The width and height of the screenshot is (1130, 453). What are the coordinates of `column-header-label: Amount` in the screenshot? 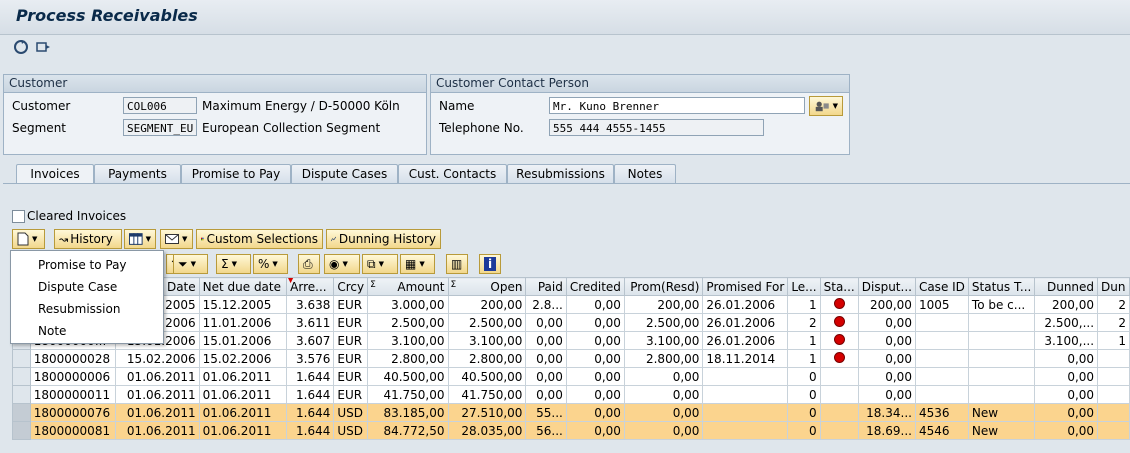 It's located at (421, 286).